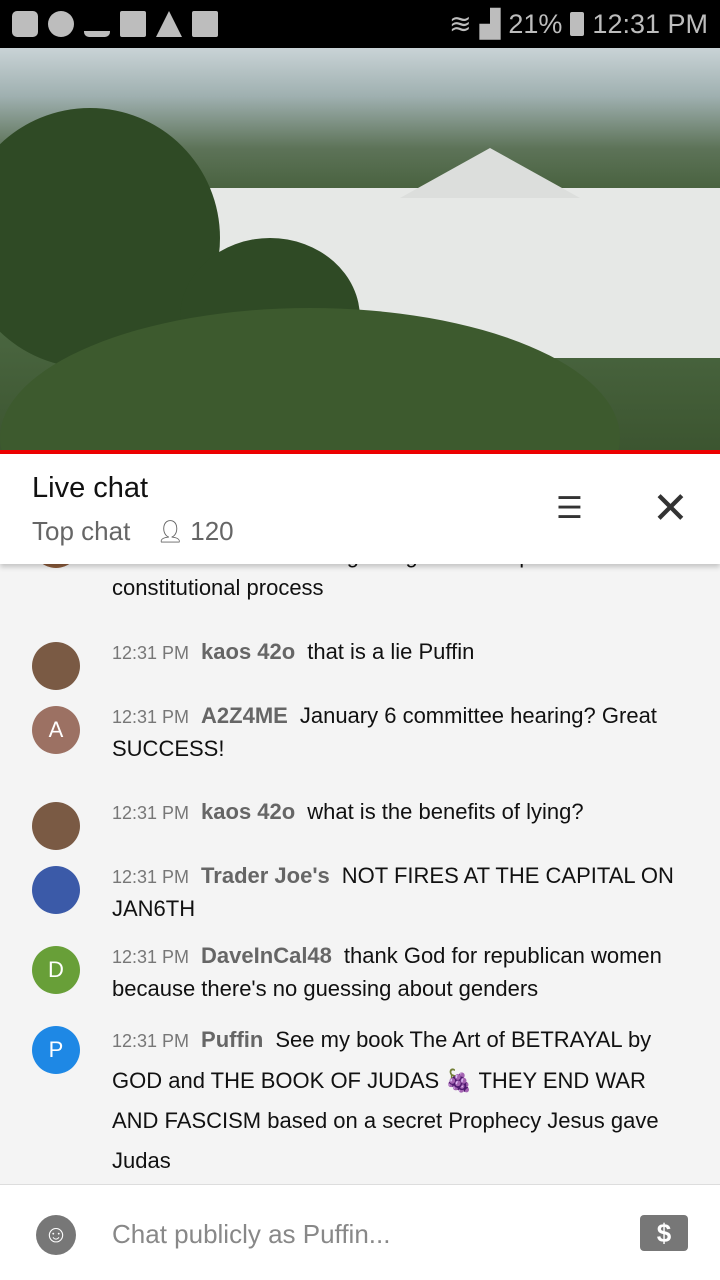 The height and width of the screenshot is (1280, 720). I want to click on chat-message: 12:31 PM kaos 42o that is a lie Puffin, so click(360, 663).